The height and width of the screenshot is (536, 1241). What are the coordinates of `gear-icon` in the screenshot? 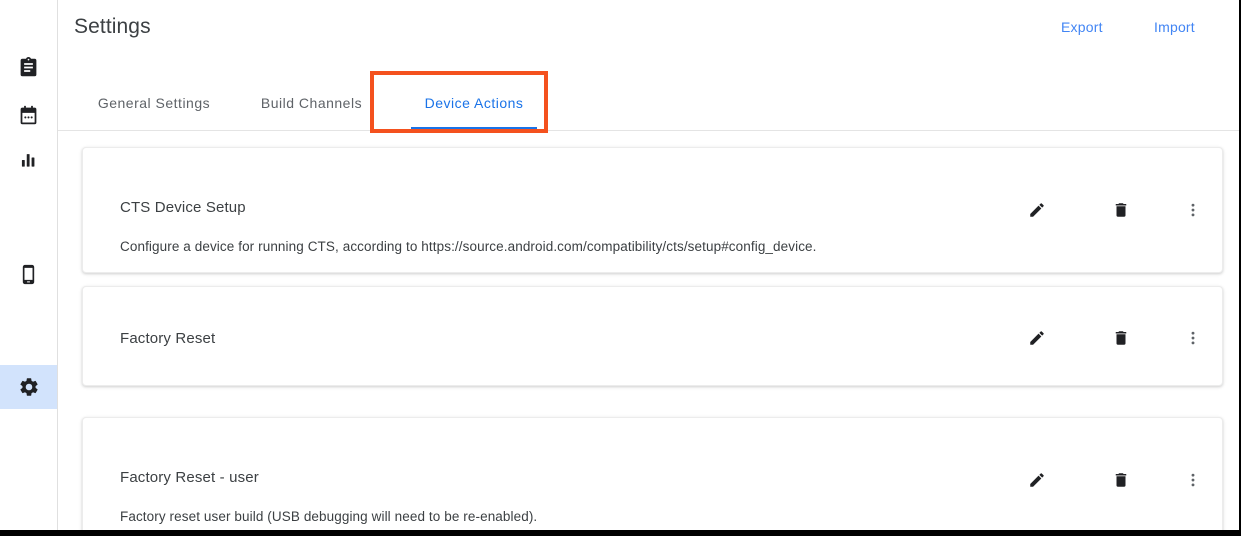 It's located at (29, 387).